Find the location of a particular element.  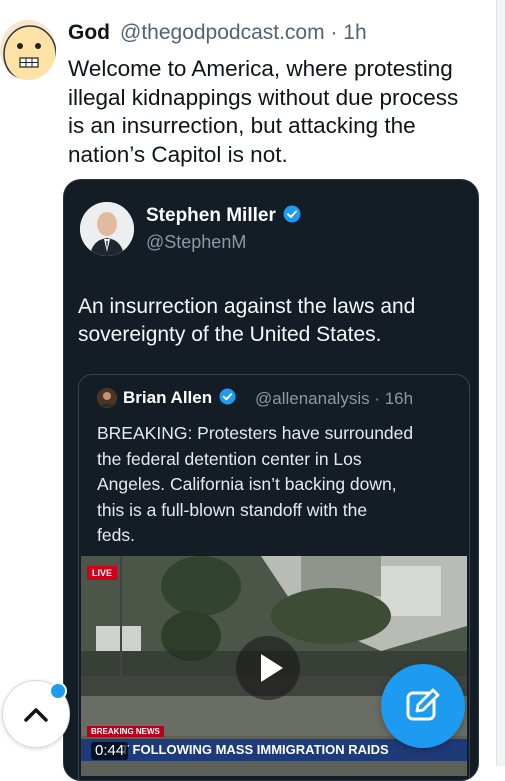

quoted-author-avatar is located at coordinates (107, 229).